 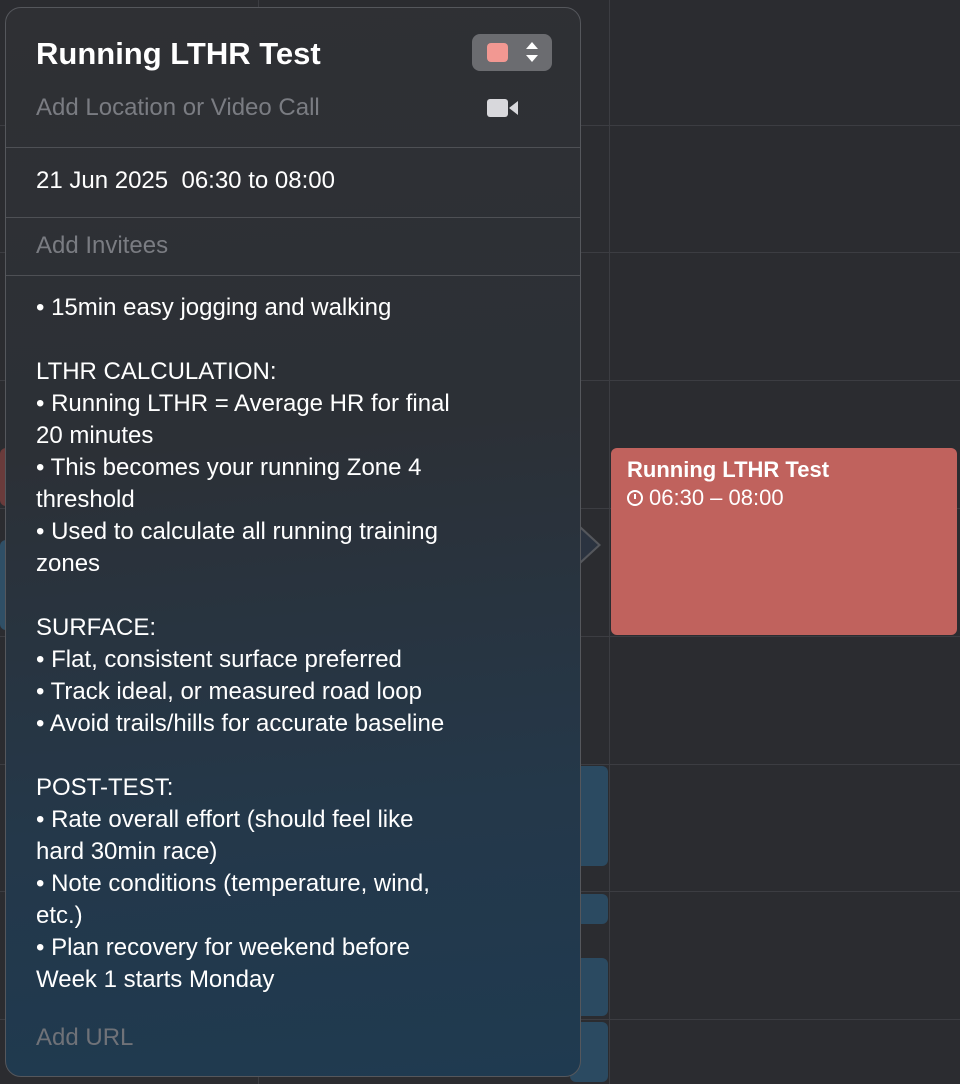 What do you see at coordinates (59, 915) in the screenshot?
I see `notes-line: etc.)` at bounding box center [59, 915].